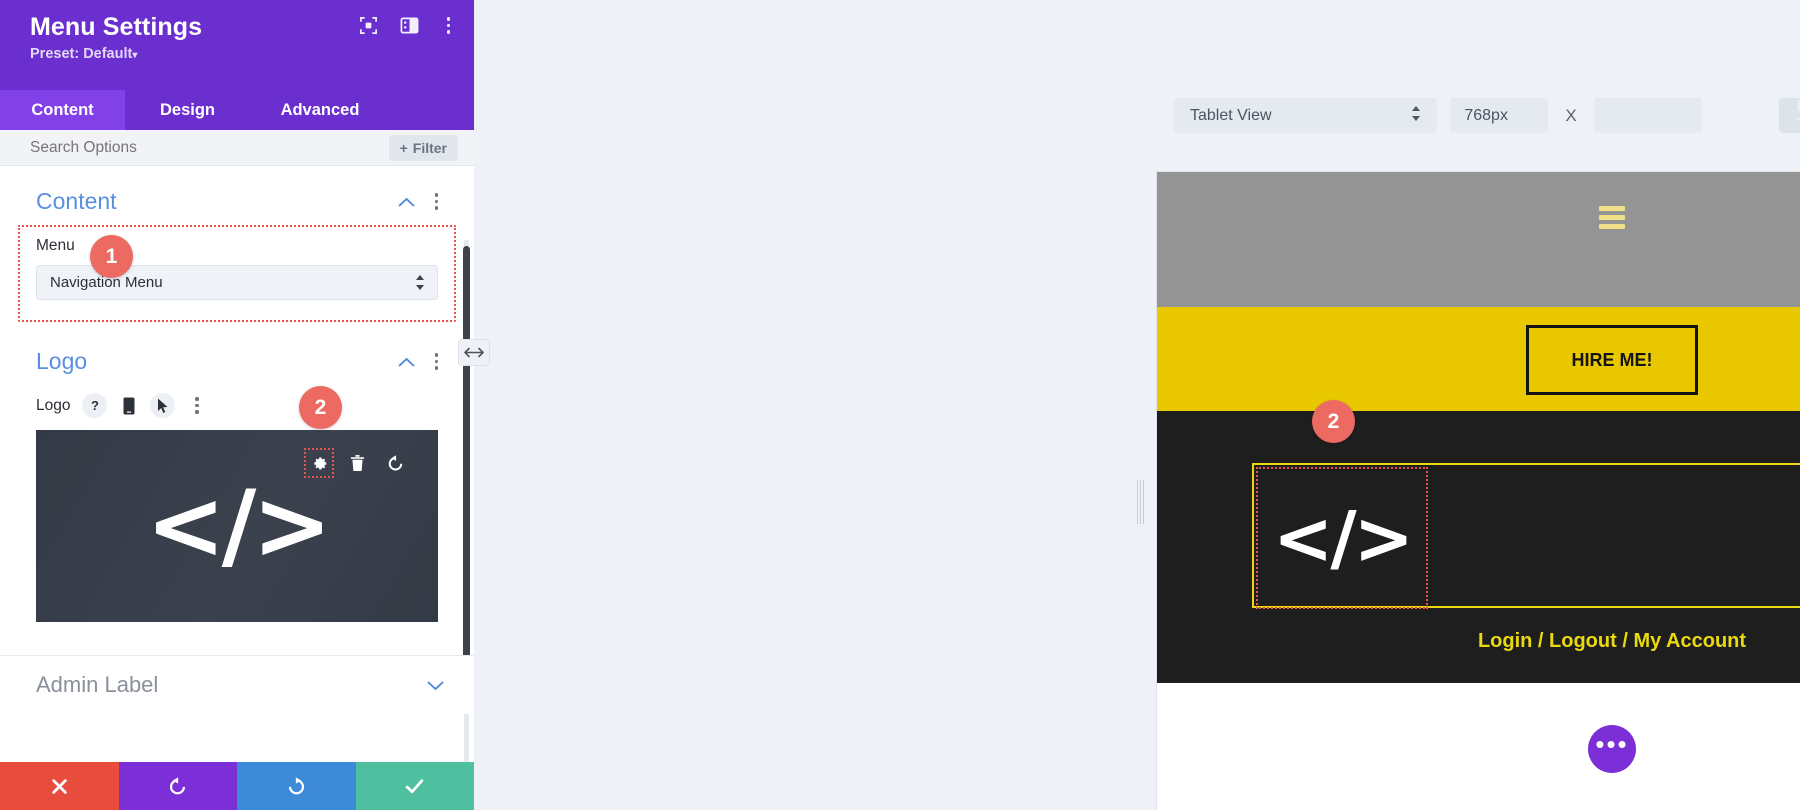  What do you see at coordinates (241, 54) in the screenshot?
I see `preset-selector: Preset: Default▾` at bounding box center [241, 54].